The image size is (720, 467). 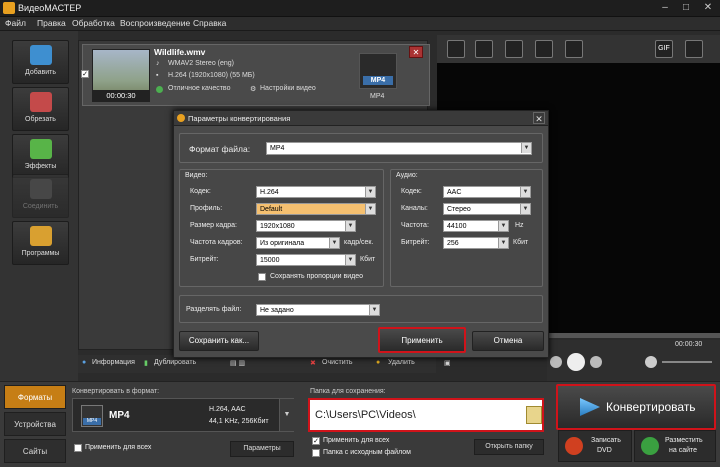 I want to click on gif-button: GIF, so click(x=664, y=49).